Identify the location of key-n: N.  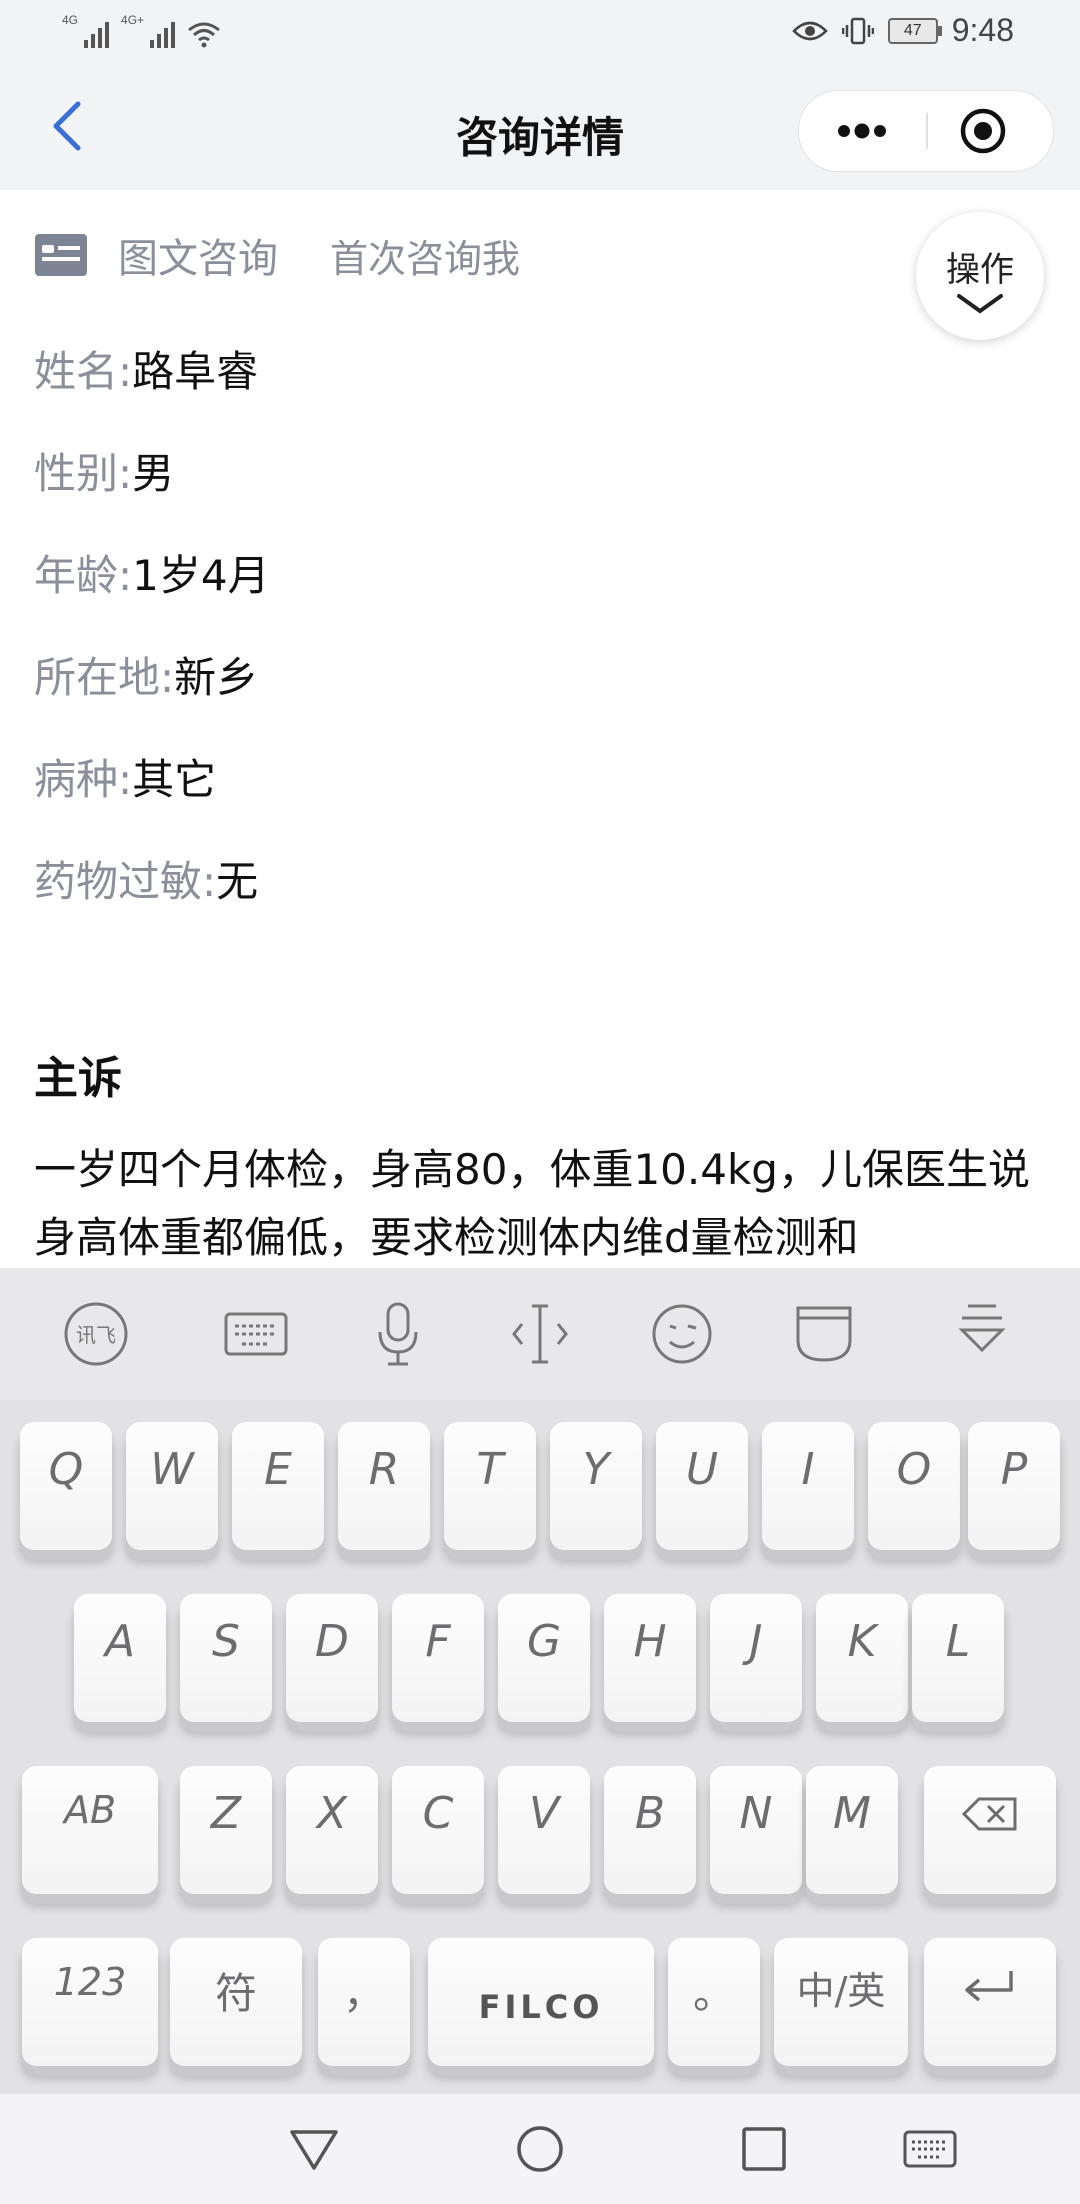
(756, 1830).